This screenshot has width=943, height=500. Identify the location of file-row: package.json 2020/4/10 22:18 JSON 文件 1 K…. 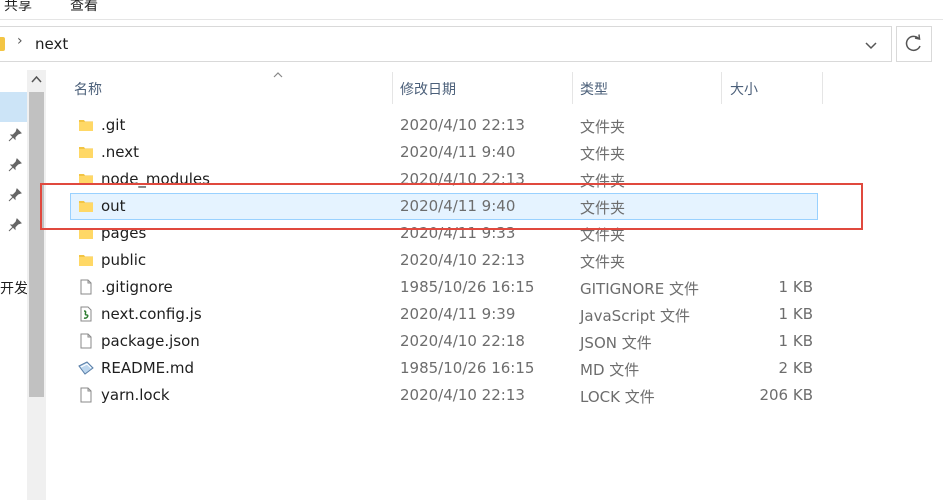
(444, 341).